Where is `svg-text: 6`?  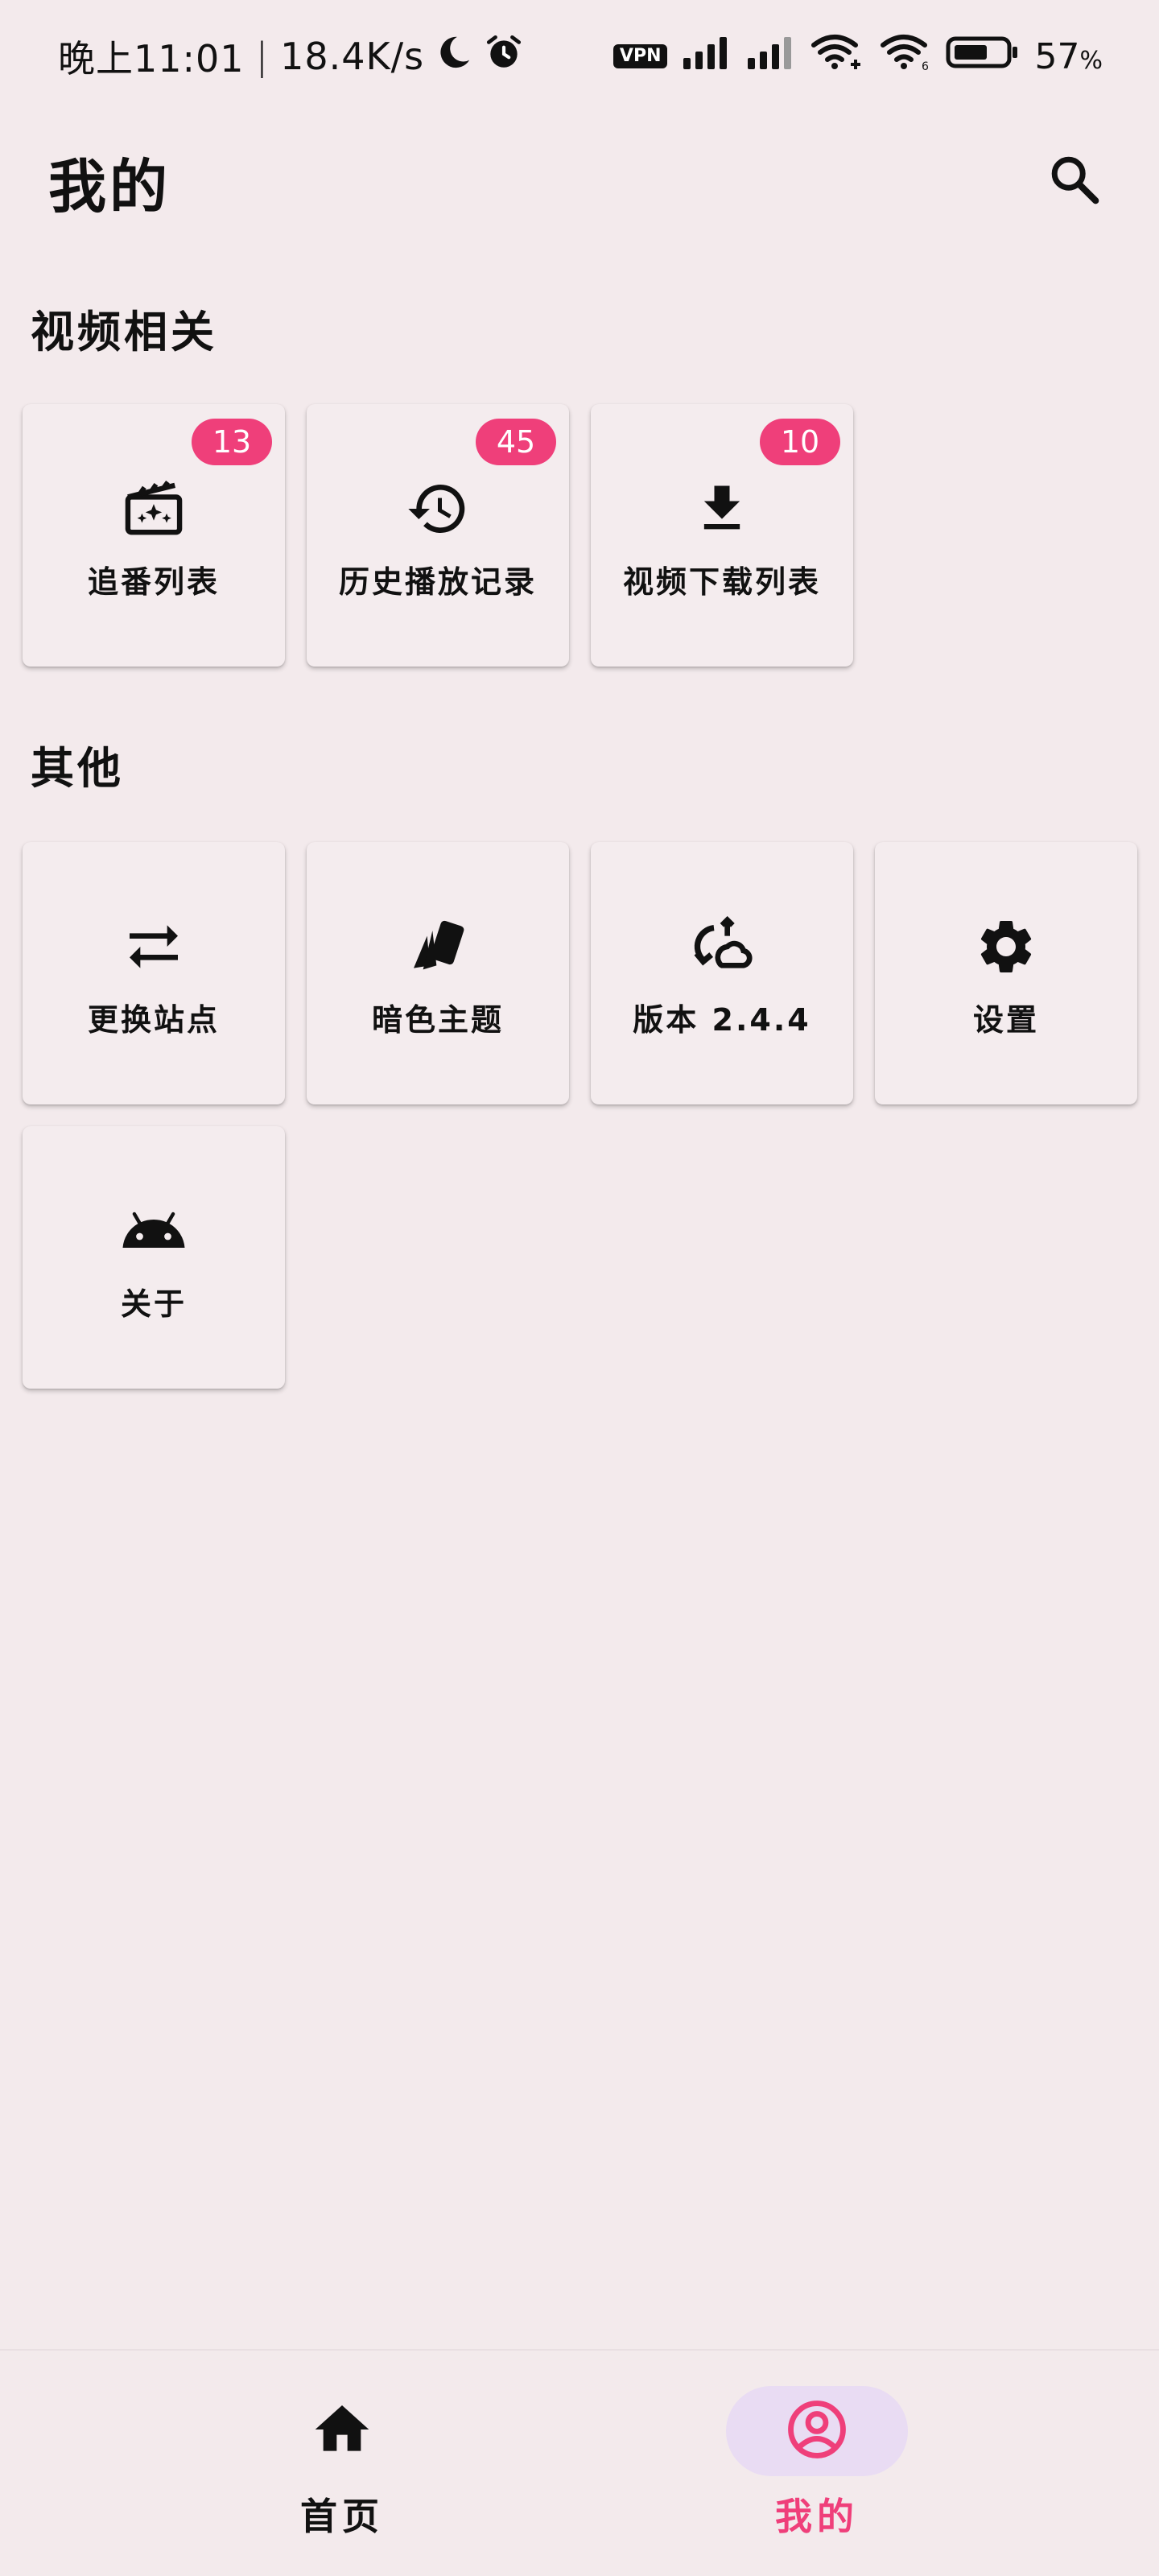 svg-text: 6 is located at coordinates (925, 65).